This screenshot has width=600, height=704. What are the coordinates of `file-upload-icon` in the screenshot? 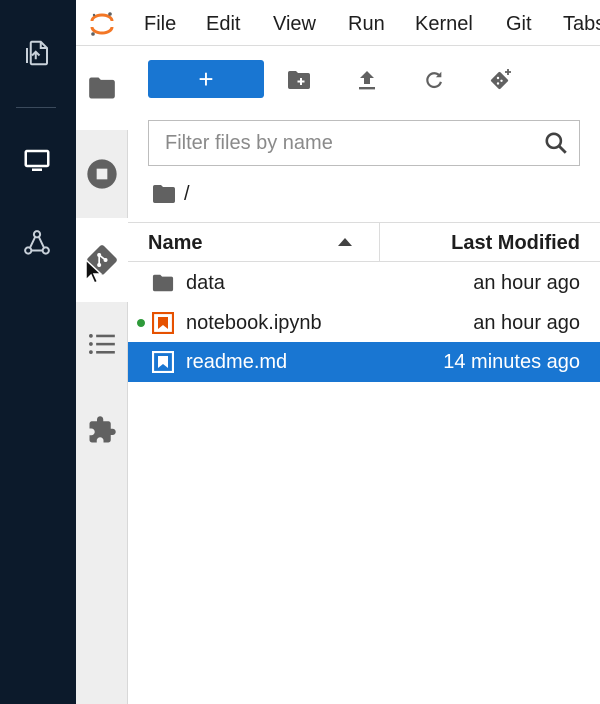 It's located at (37, 53).